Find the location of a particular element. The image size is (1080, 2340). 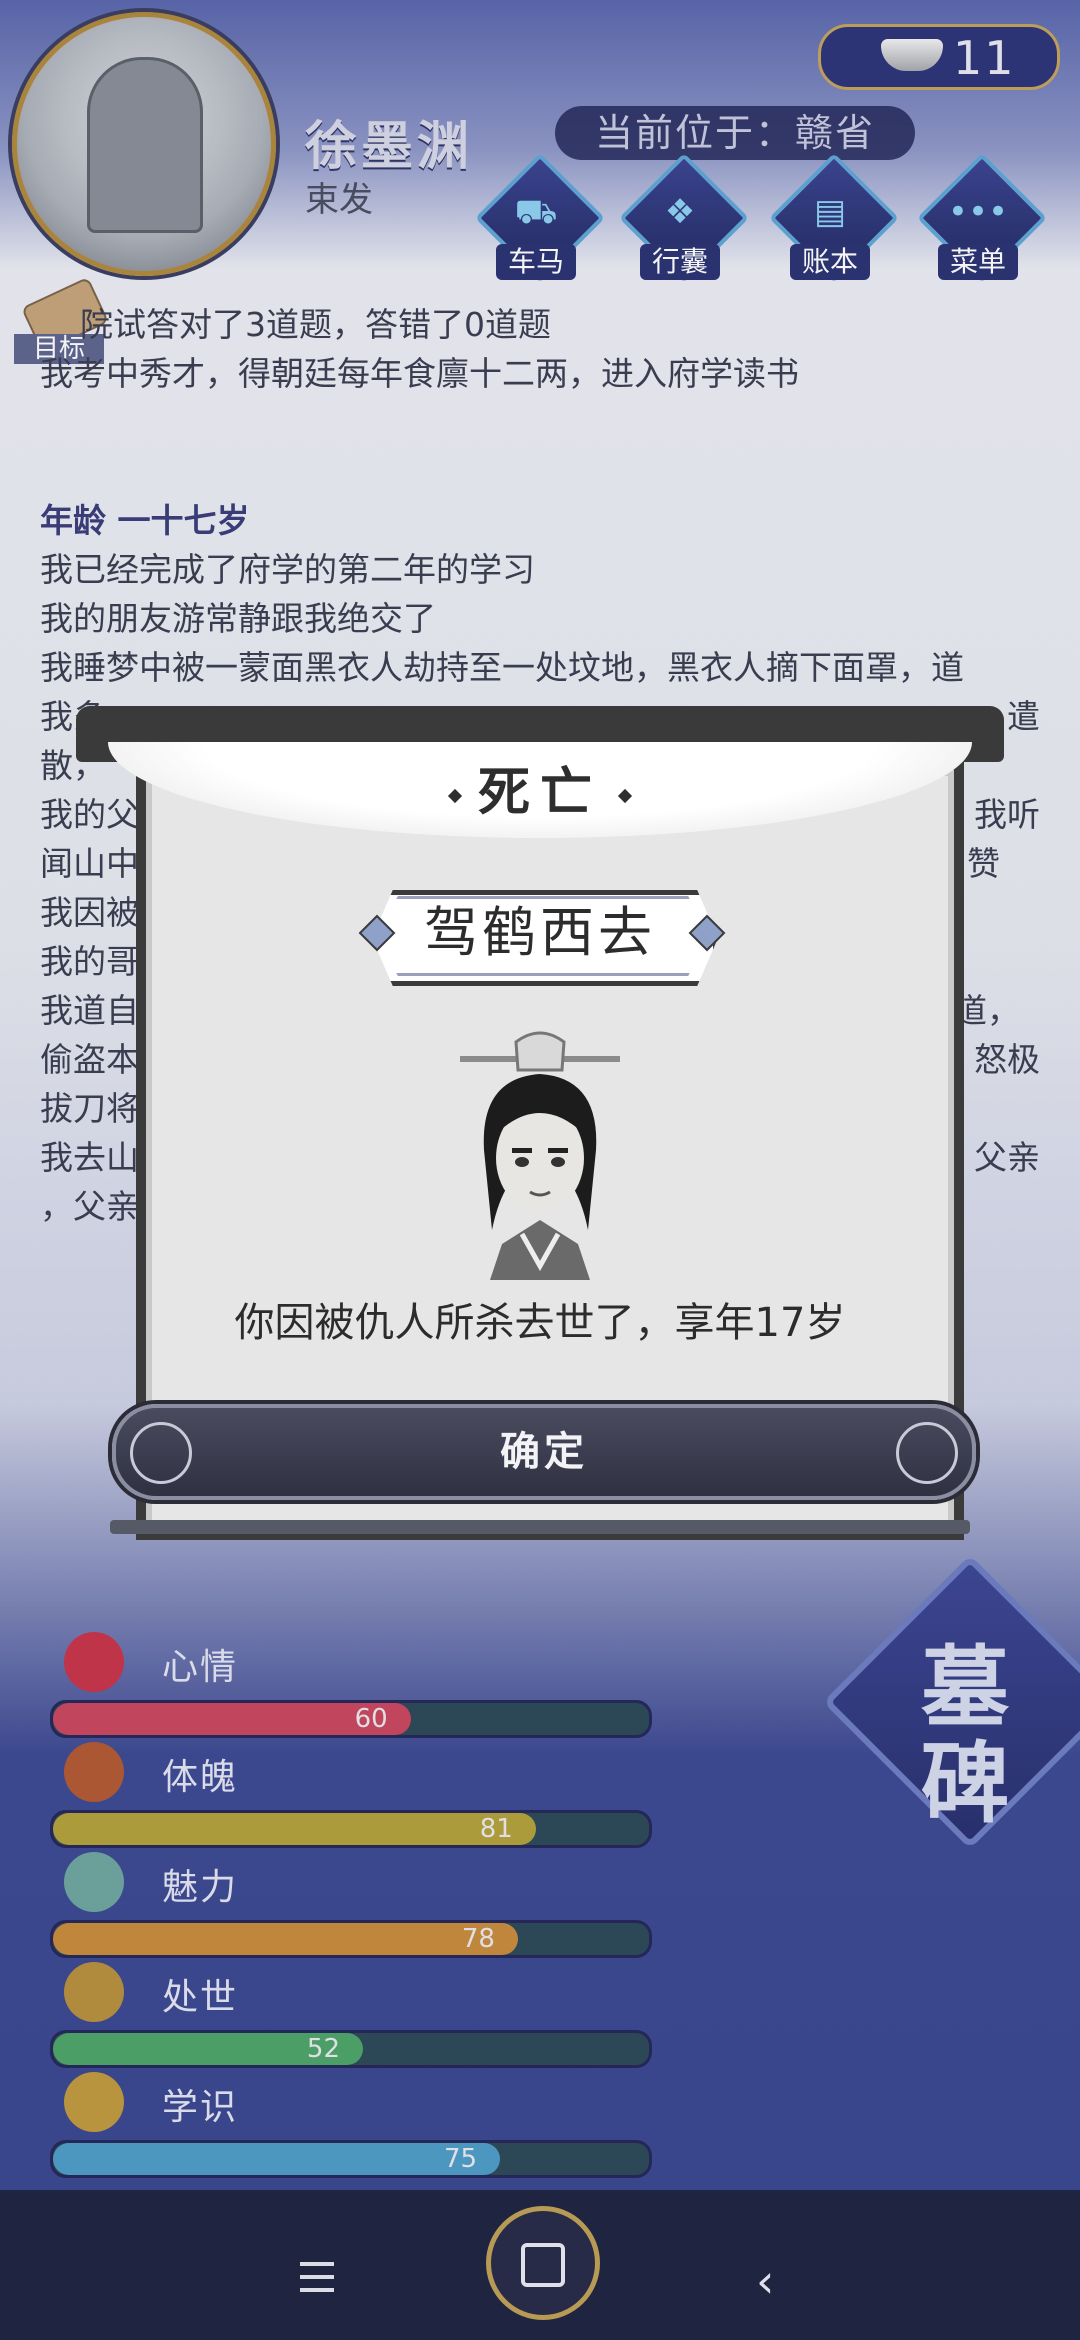

death-message: 你因被仇人所杀去世了，享年17岁 is located at coordinates (540, 1323).